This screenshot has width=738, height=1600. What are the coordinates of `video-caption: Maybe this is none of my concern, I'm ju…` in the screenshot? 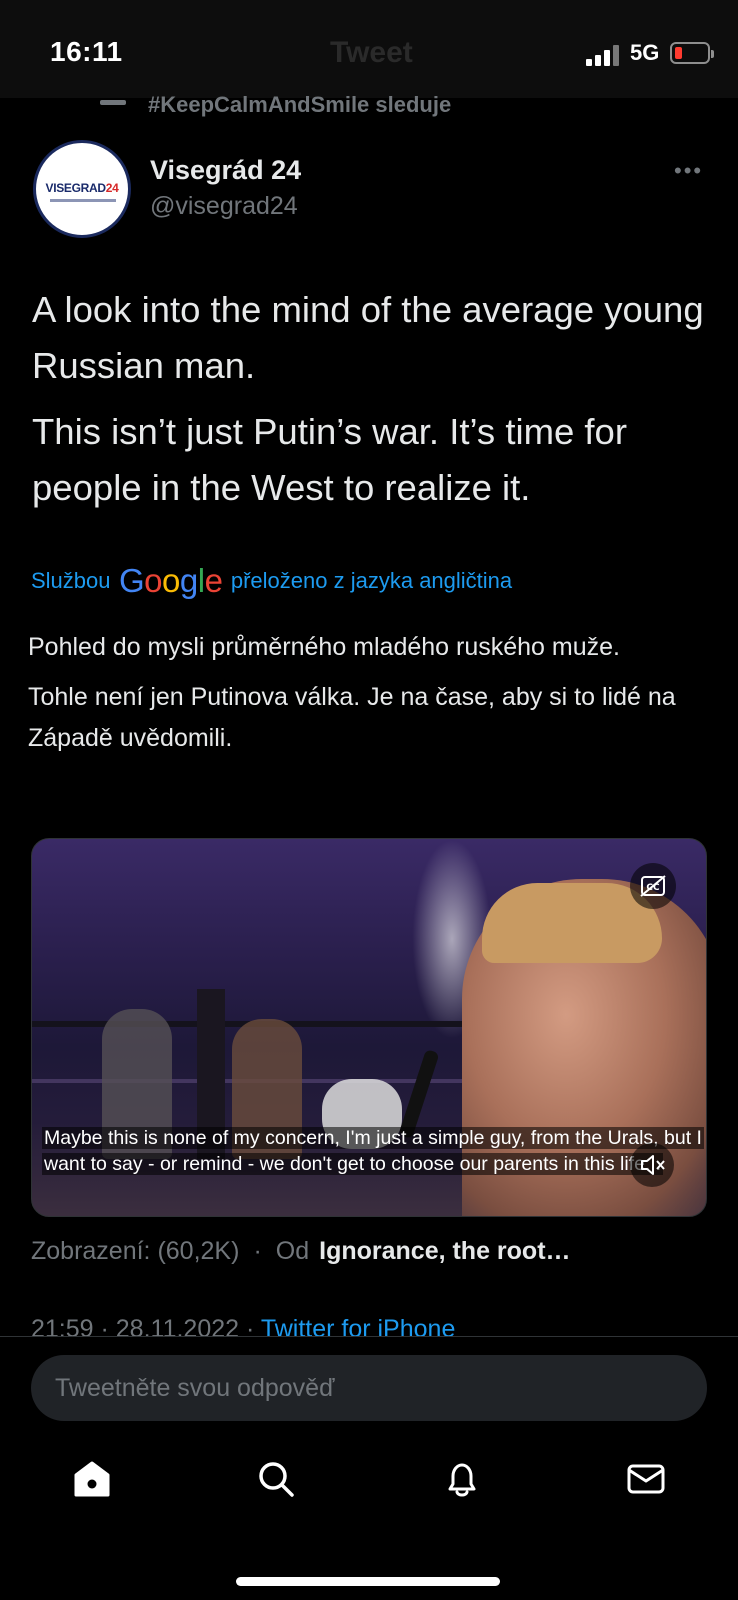 It's located at (373, 1151).